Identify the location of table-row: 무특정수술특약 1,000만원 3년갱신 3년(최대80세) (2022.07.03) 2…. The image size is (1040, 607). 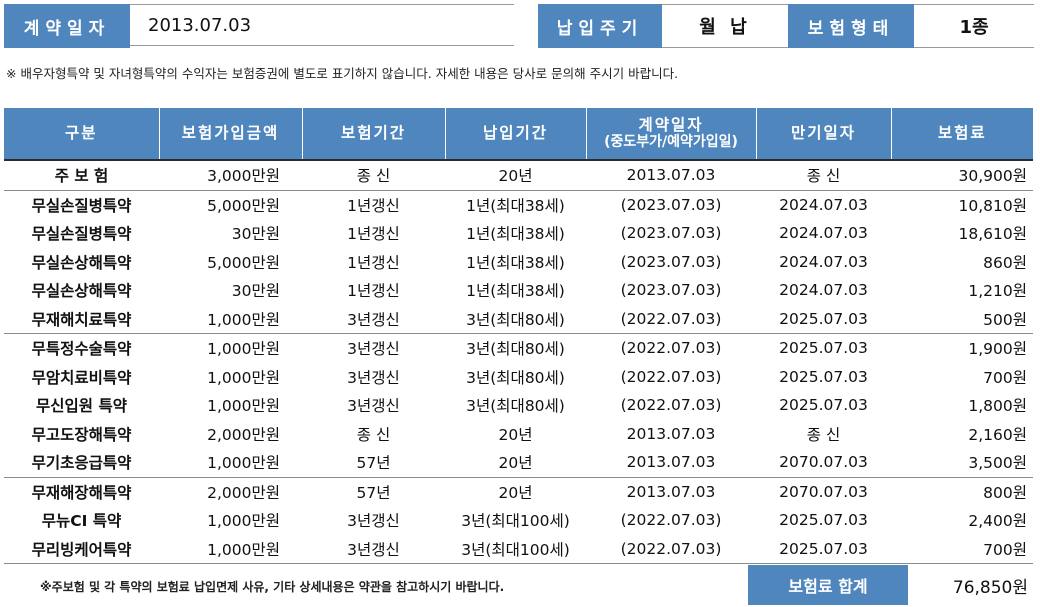
(518, 348).